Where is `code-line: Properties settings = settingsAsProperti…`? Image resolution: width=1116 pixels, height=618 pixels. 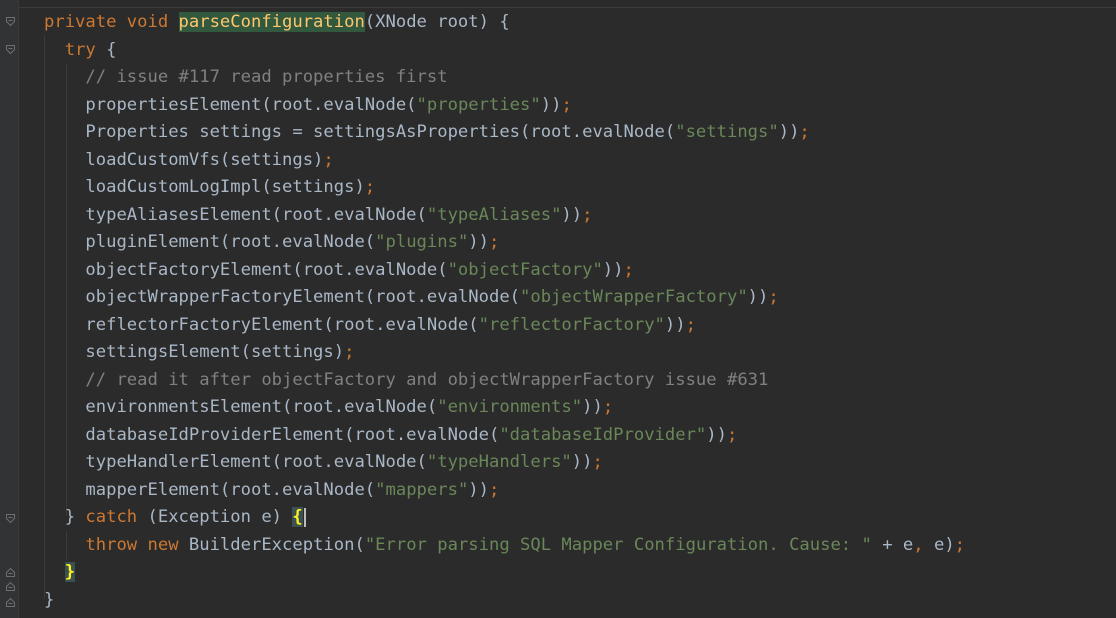
code-line: Properties settings = settingsAsProperti… is located at coordinates (504, 133).